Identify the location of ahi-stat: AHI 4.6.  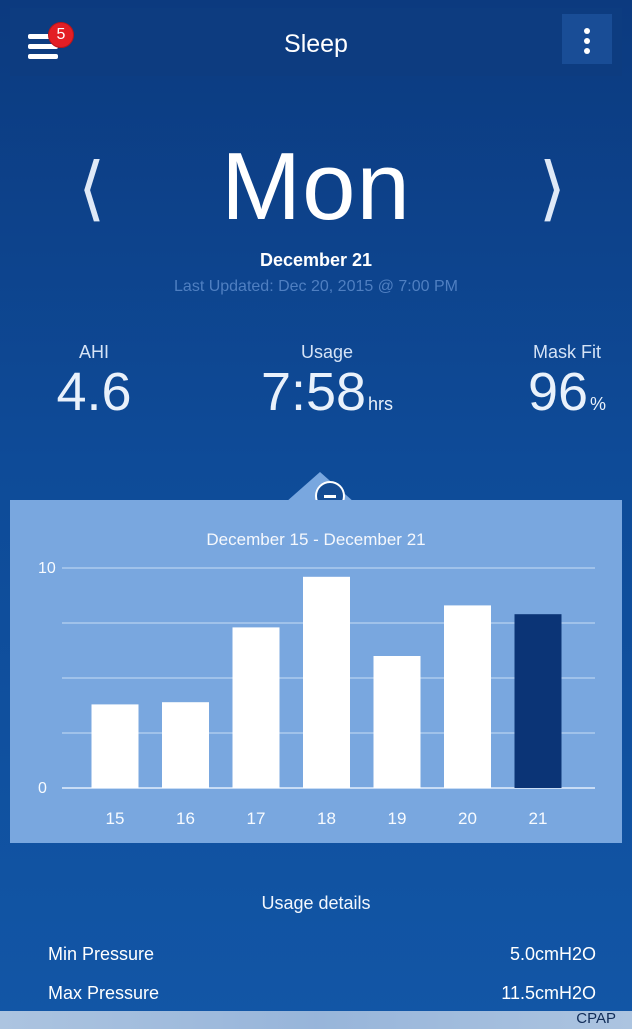
(94, 381).